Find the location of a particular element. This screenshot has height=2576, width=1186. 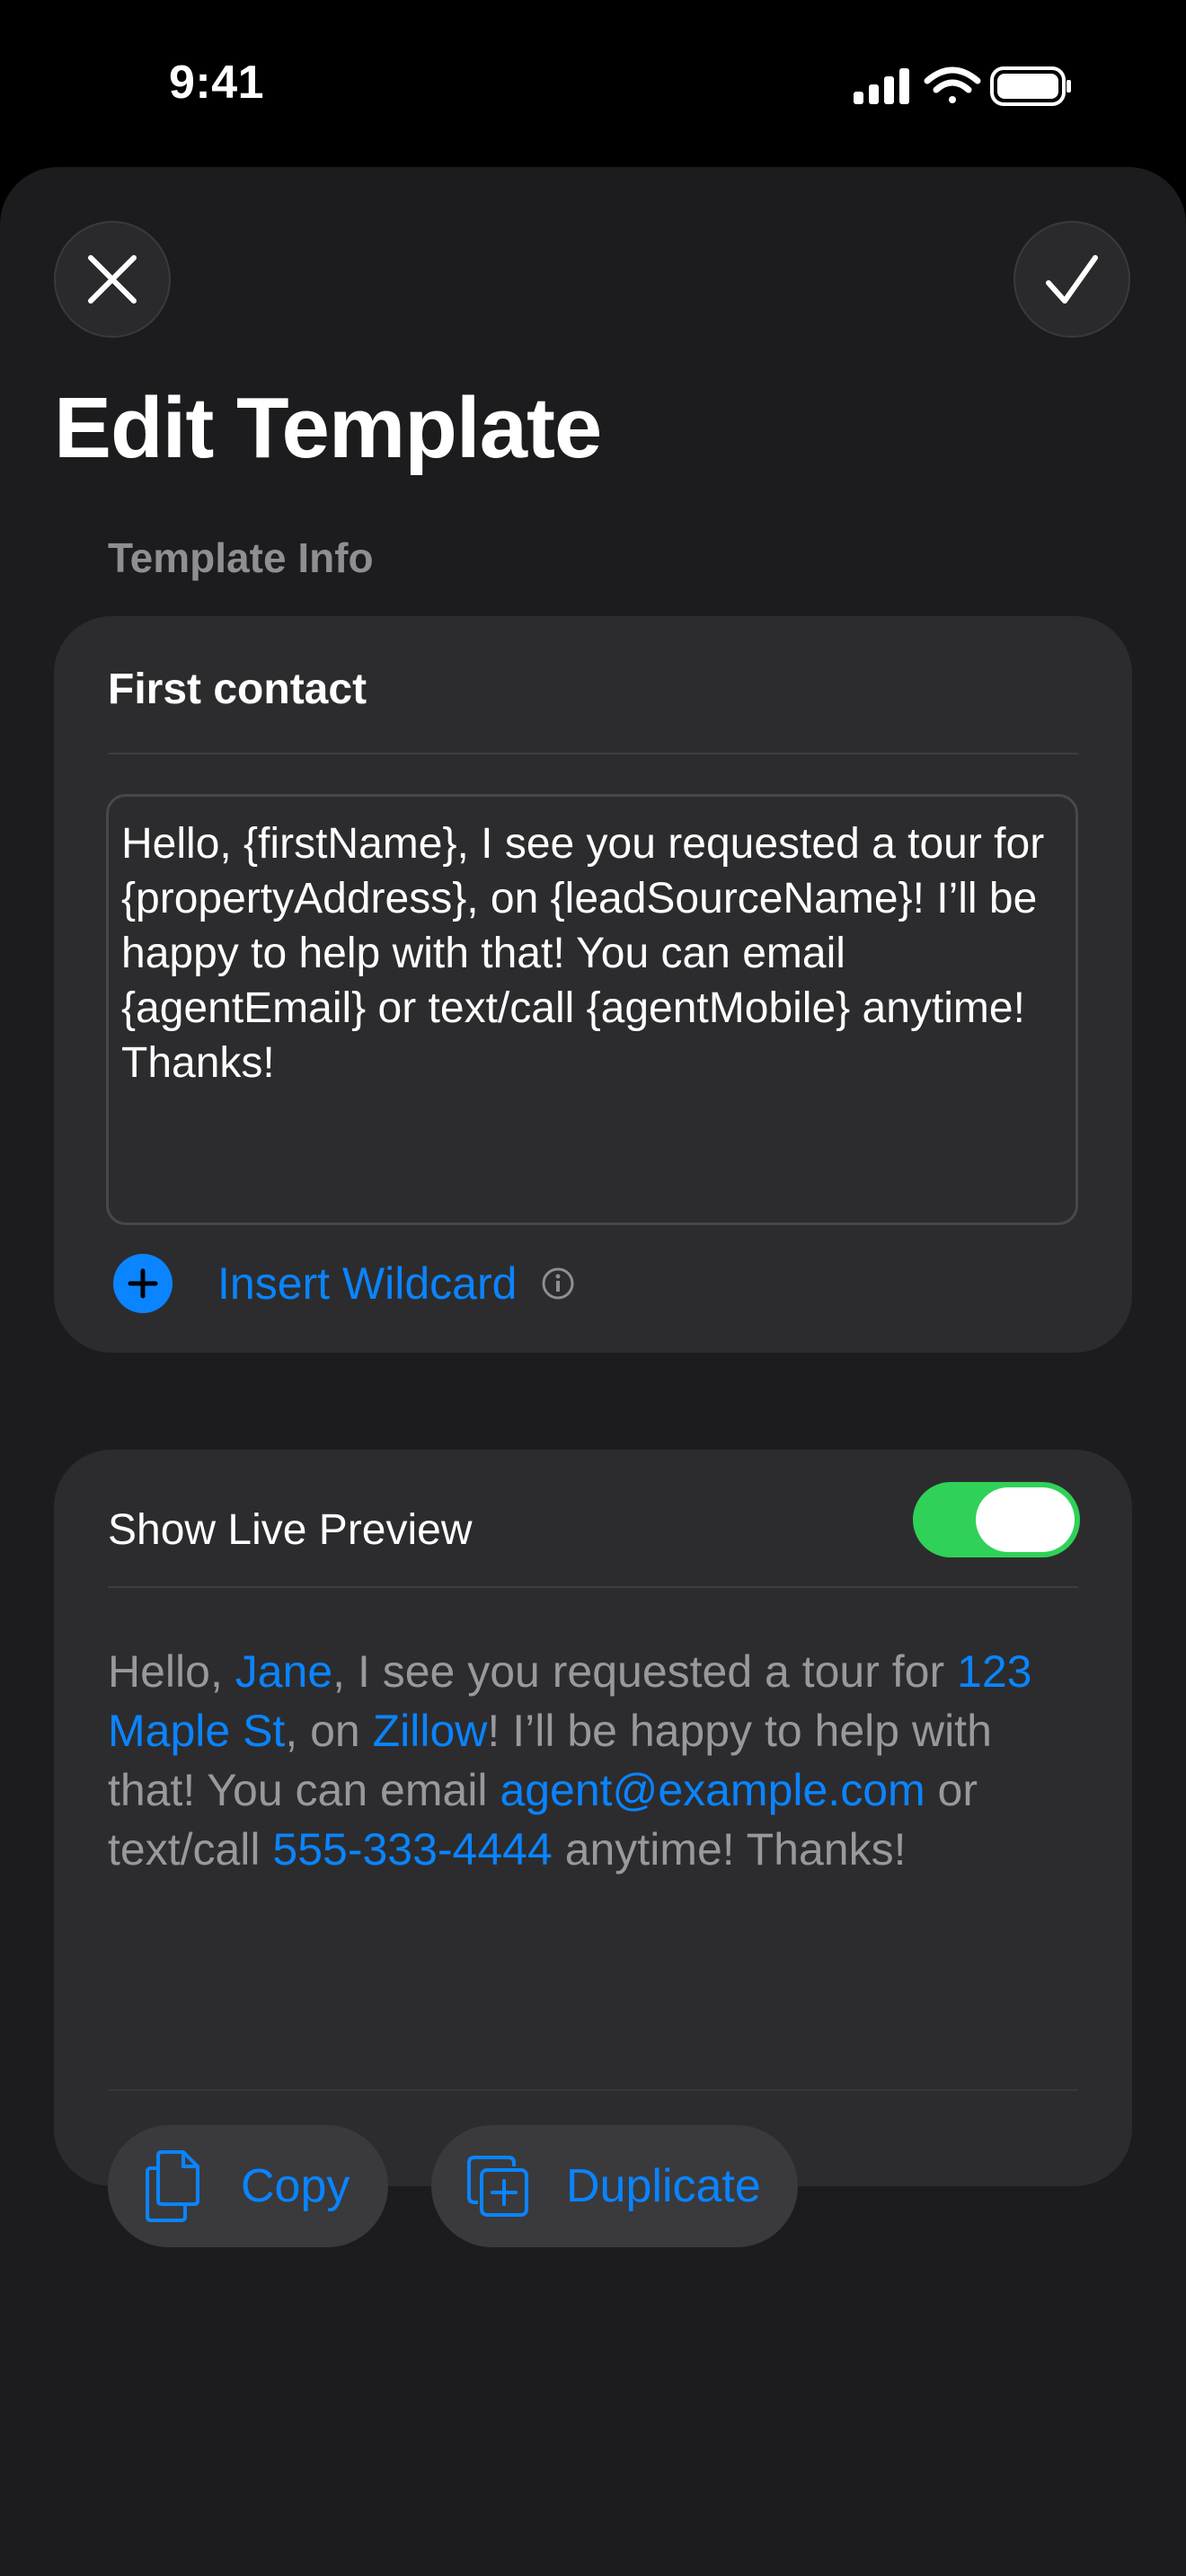

copy-button: Copy is located at coordinates (248, 2186).